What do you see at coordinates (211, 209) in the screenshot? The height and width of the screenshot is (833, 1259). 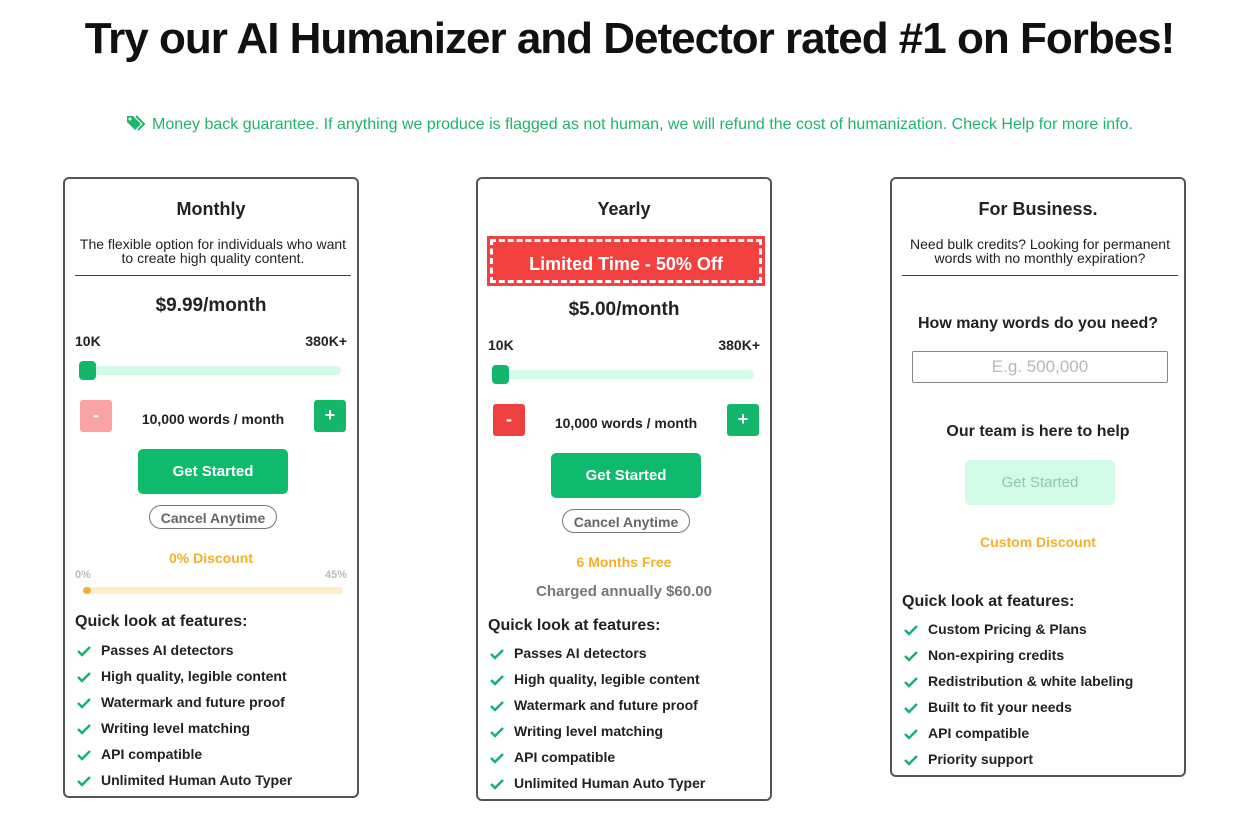 I see `plan-title: Monthly` at bounding box center [211, 209].